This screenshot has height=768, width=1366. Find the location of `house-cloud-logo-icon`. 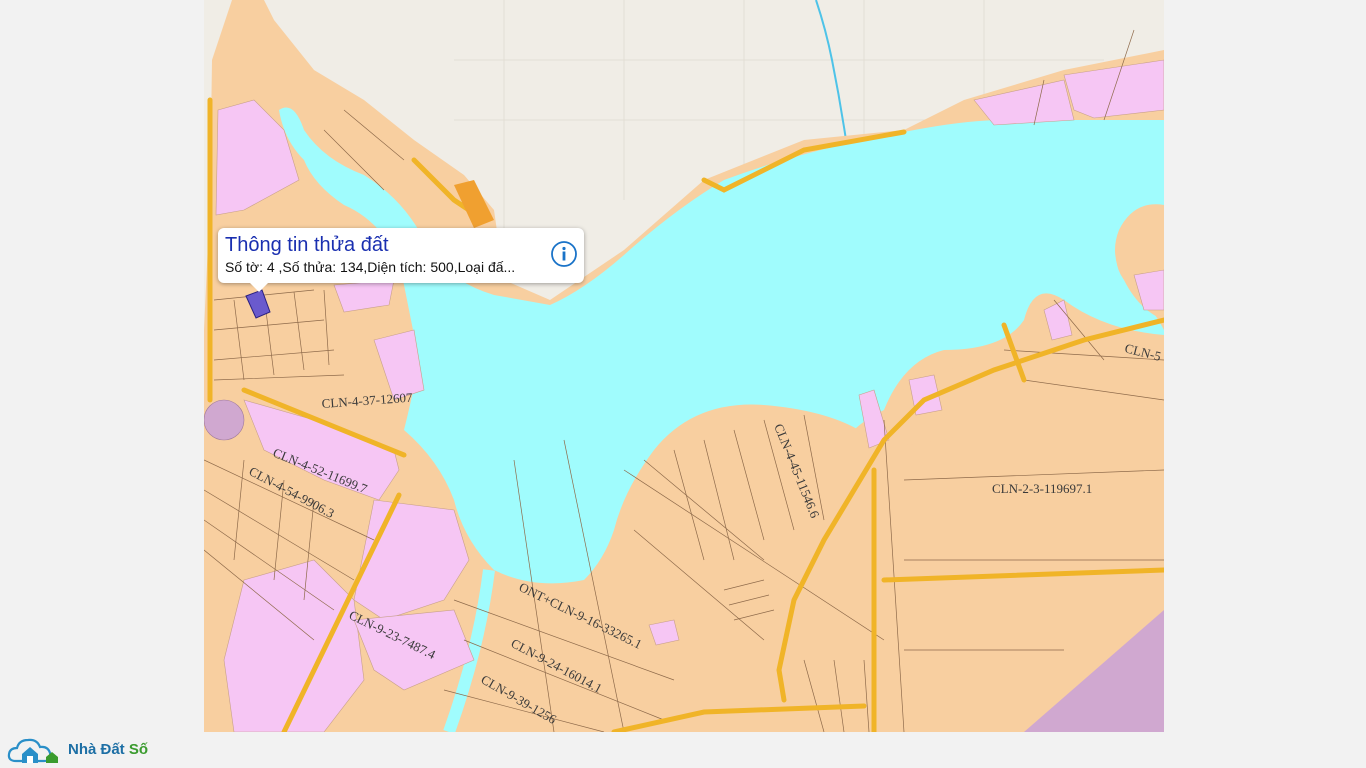

house-cloud-logo-icon is located at coordinates (32, 750).